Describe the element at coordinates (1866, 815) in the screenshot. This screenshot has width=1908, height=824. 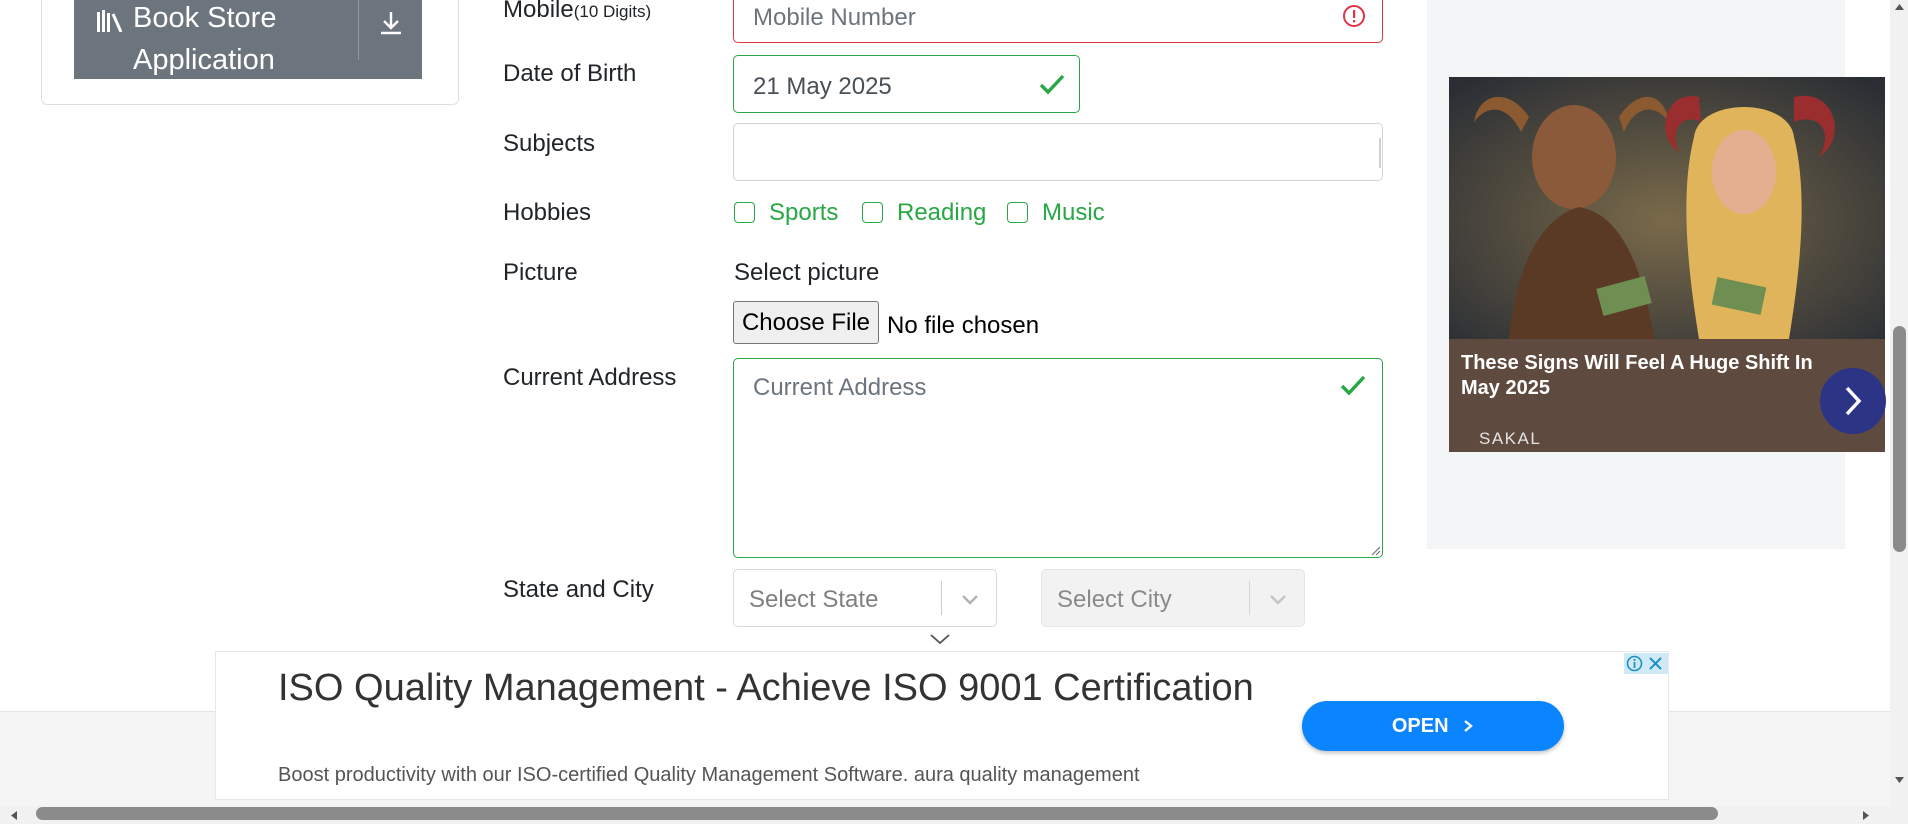
I see `scroll-right-icon` at that location.